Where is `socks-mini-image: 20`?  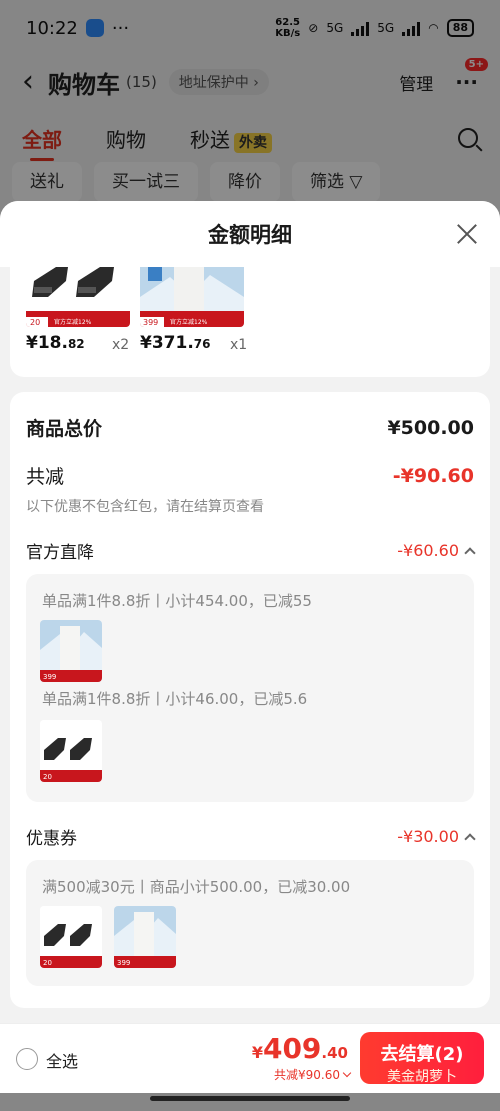
socks-mini-image: 20 is located at coordinates (71, 751).